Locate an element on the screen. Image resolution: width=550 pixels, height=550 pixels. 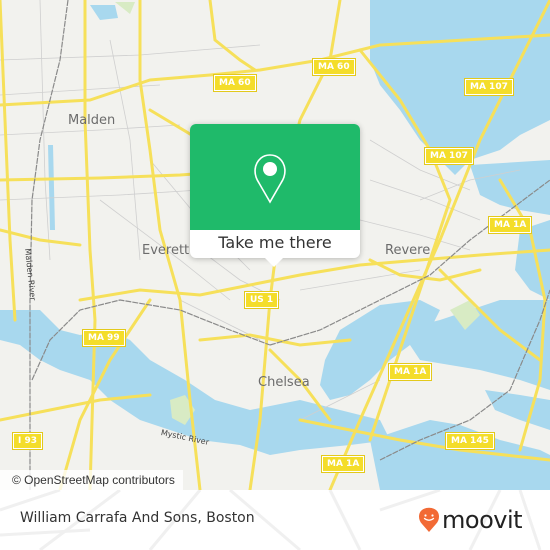
location-popup: Take me there is located at coordinates (275, 195).